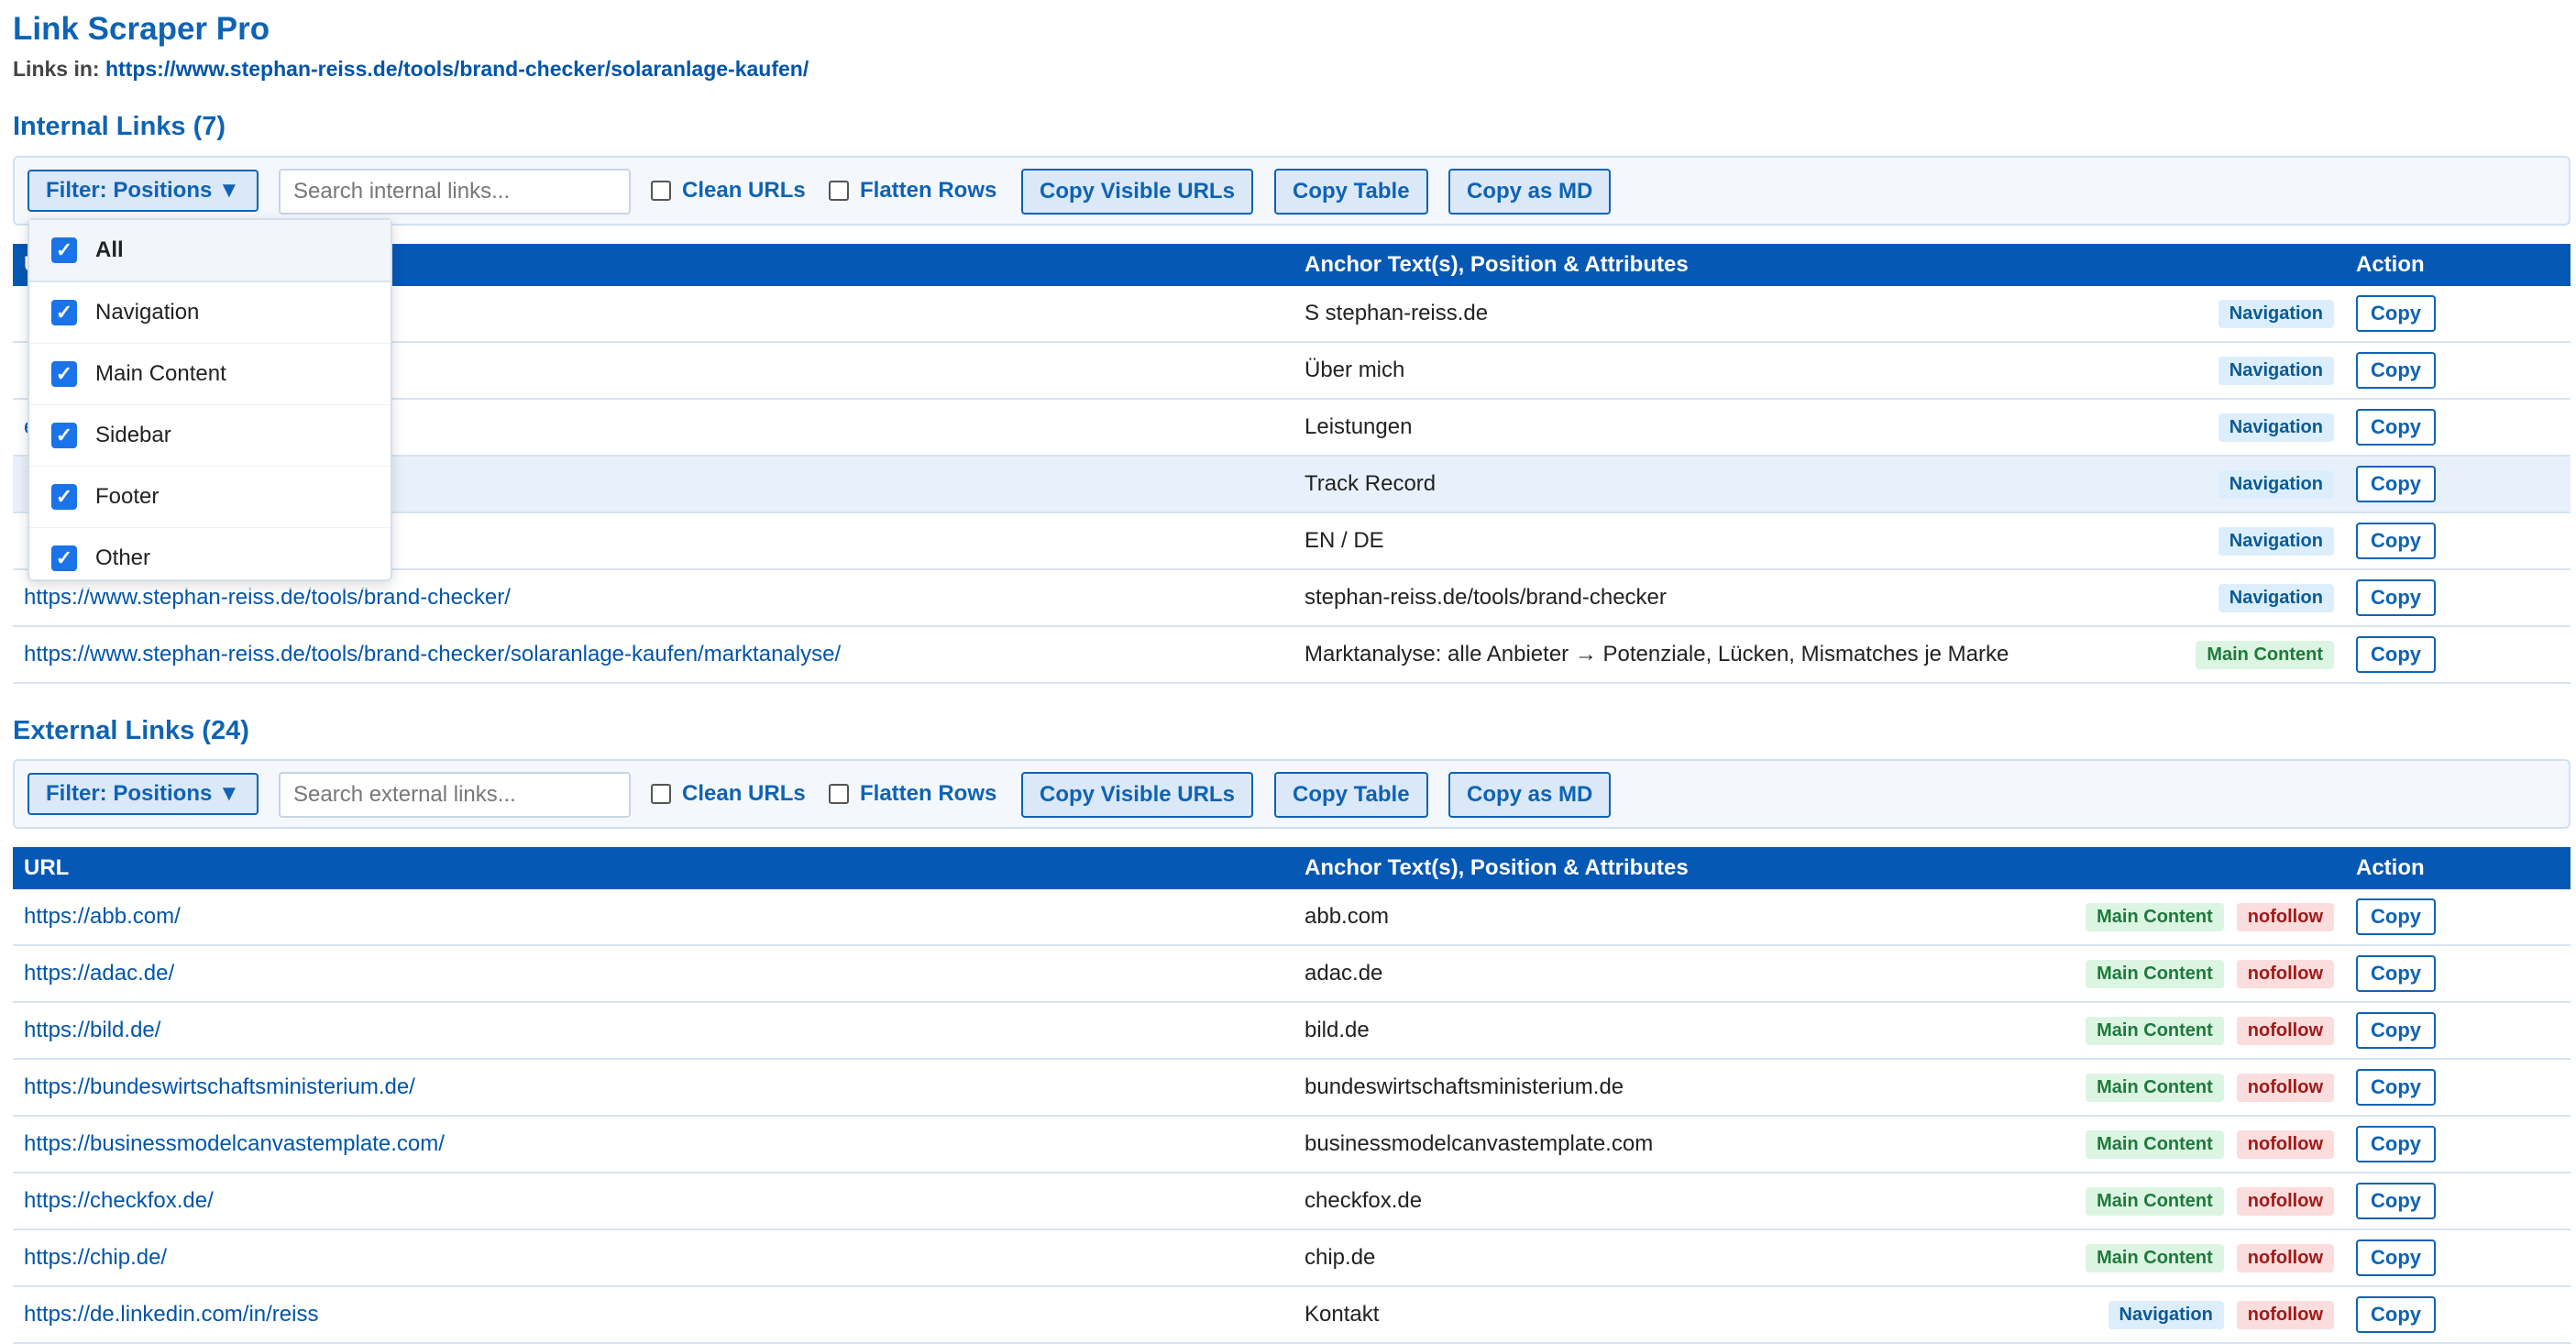 This screenshot has height=1344, width=2576. I want to click on internal-filter-button: Filter: Positions ▼, so click(143, 191).